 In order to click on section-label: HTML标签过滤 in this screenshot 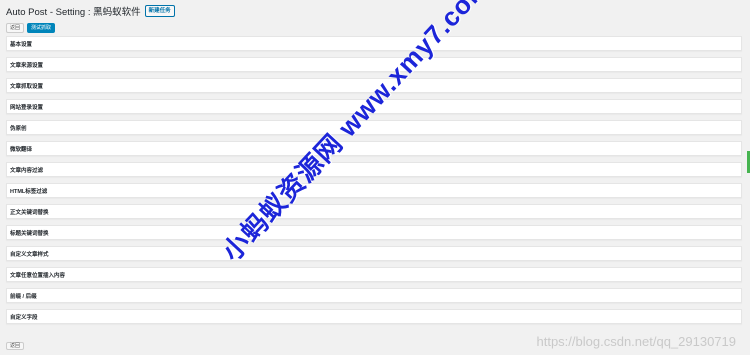, I will do `click(29, 191)`.